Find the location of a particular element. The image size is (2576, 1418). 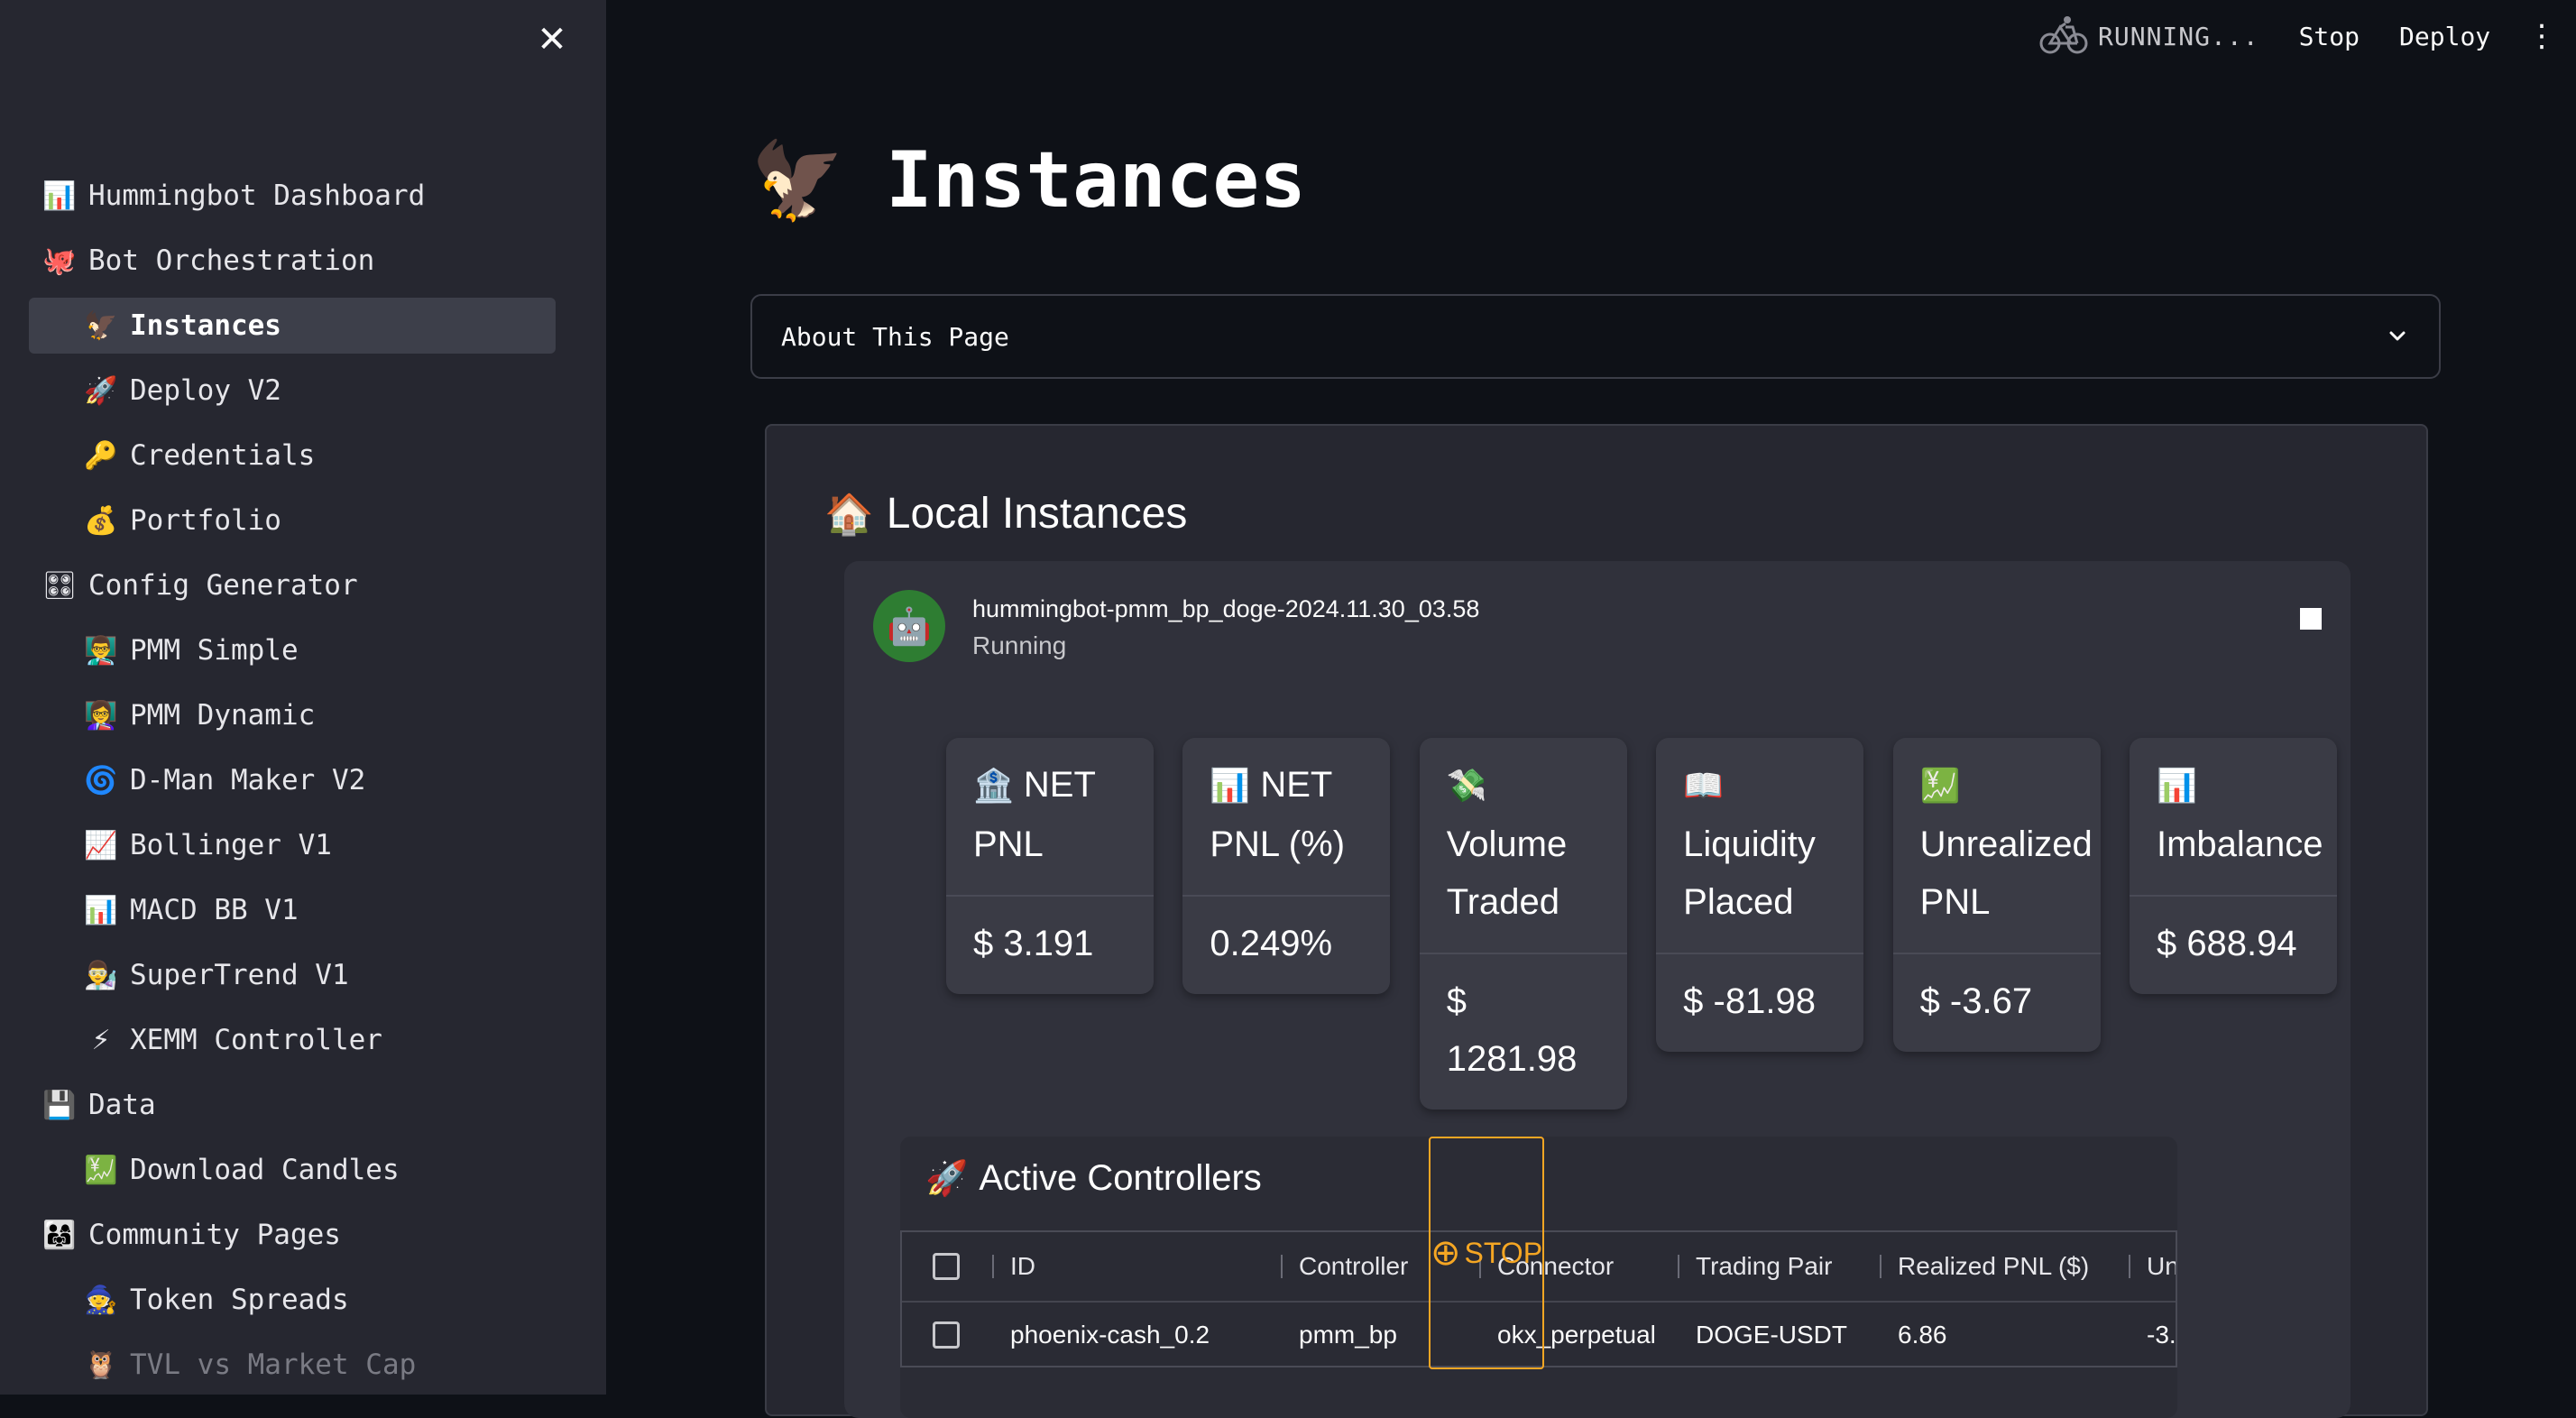

metric-icon: 🏦 is located at coordinates (993, 787).